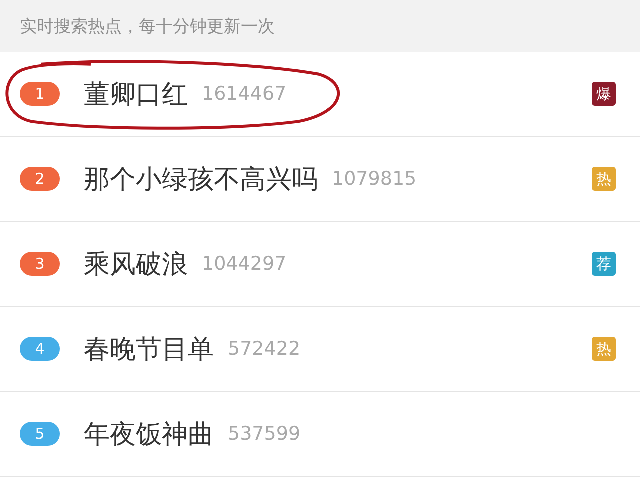 Image resolution: width=640 pixels, height=483 pixels. Describe the element at coordinates (604, 264) in the screenshot. I see `tag-badge: 荐` at that location.